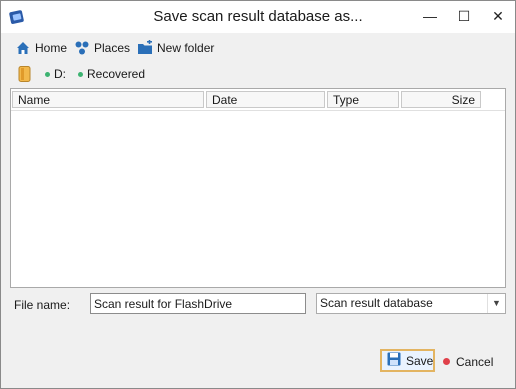 This screenshot has height=389, width=516. I want to click on column-header-date: Date, so click(265, 99).